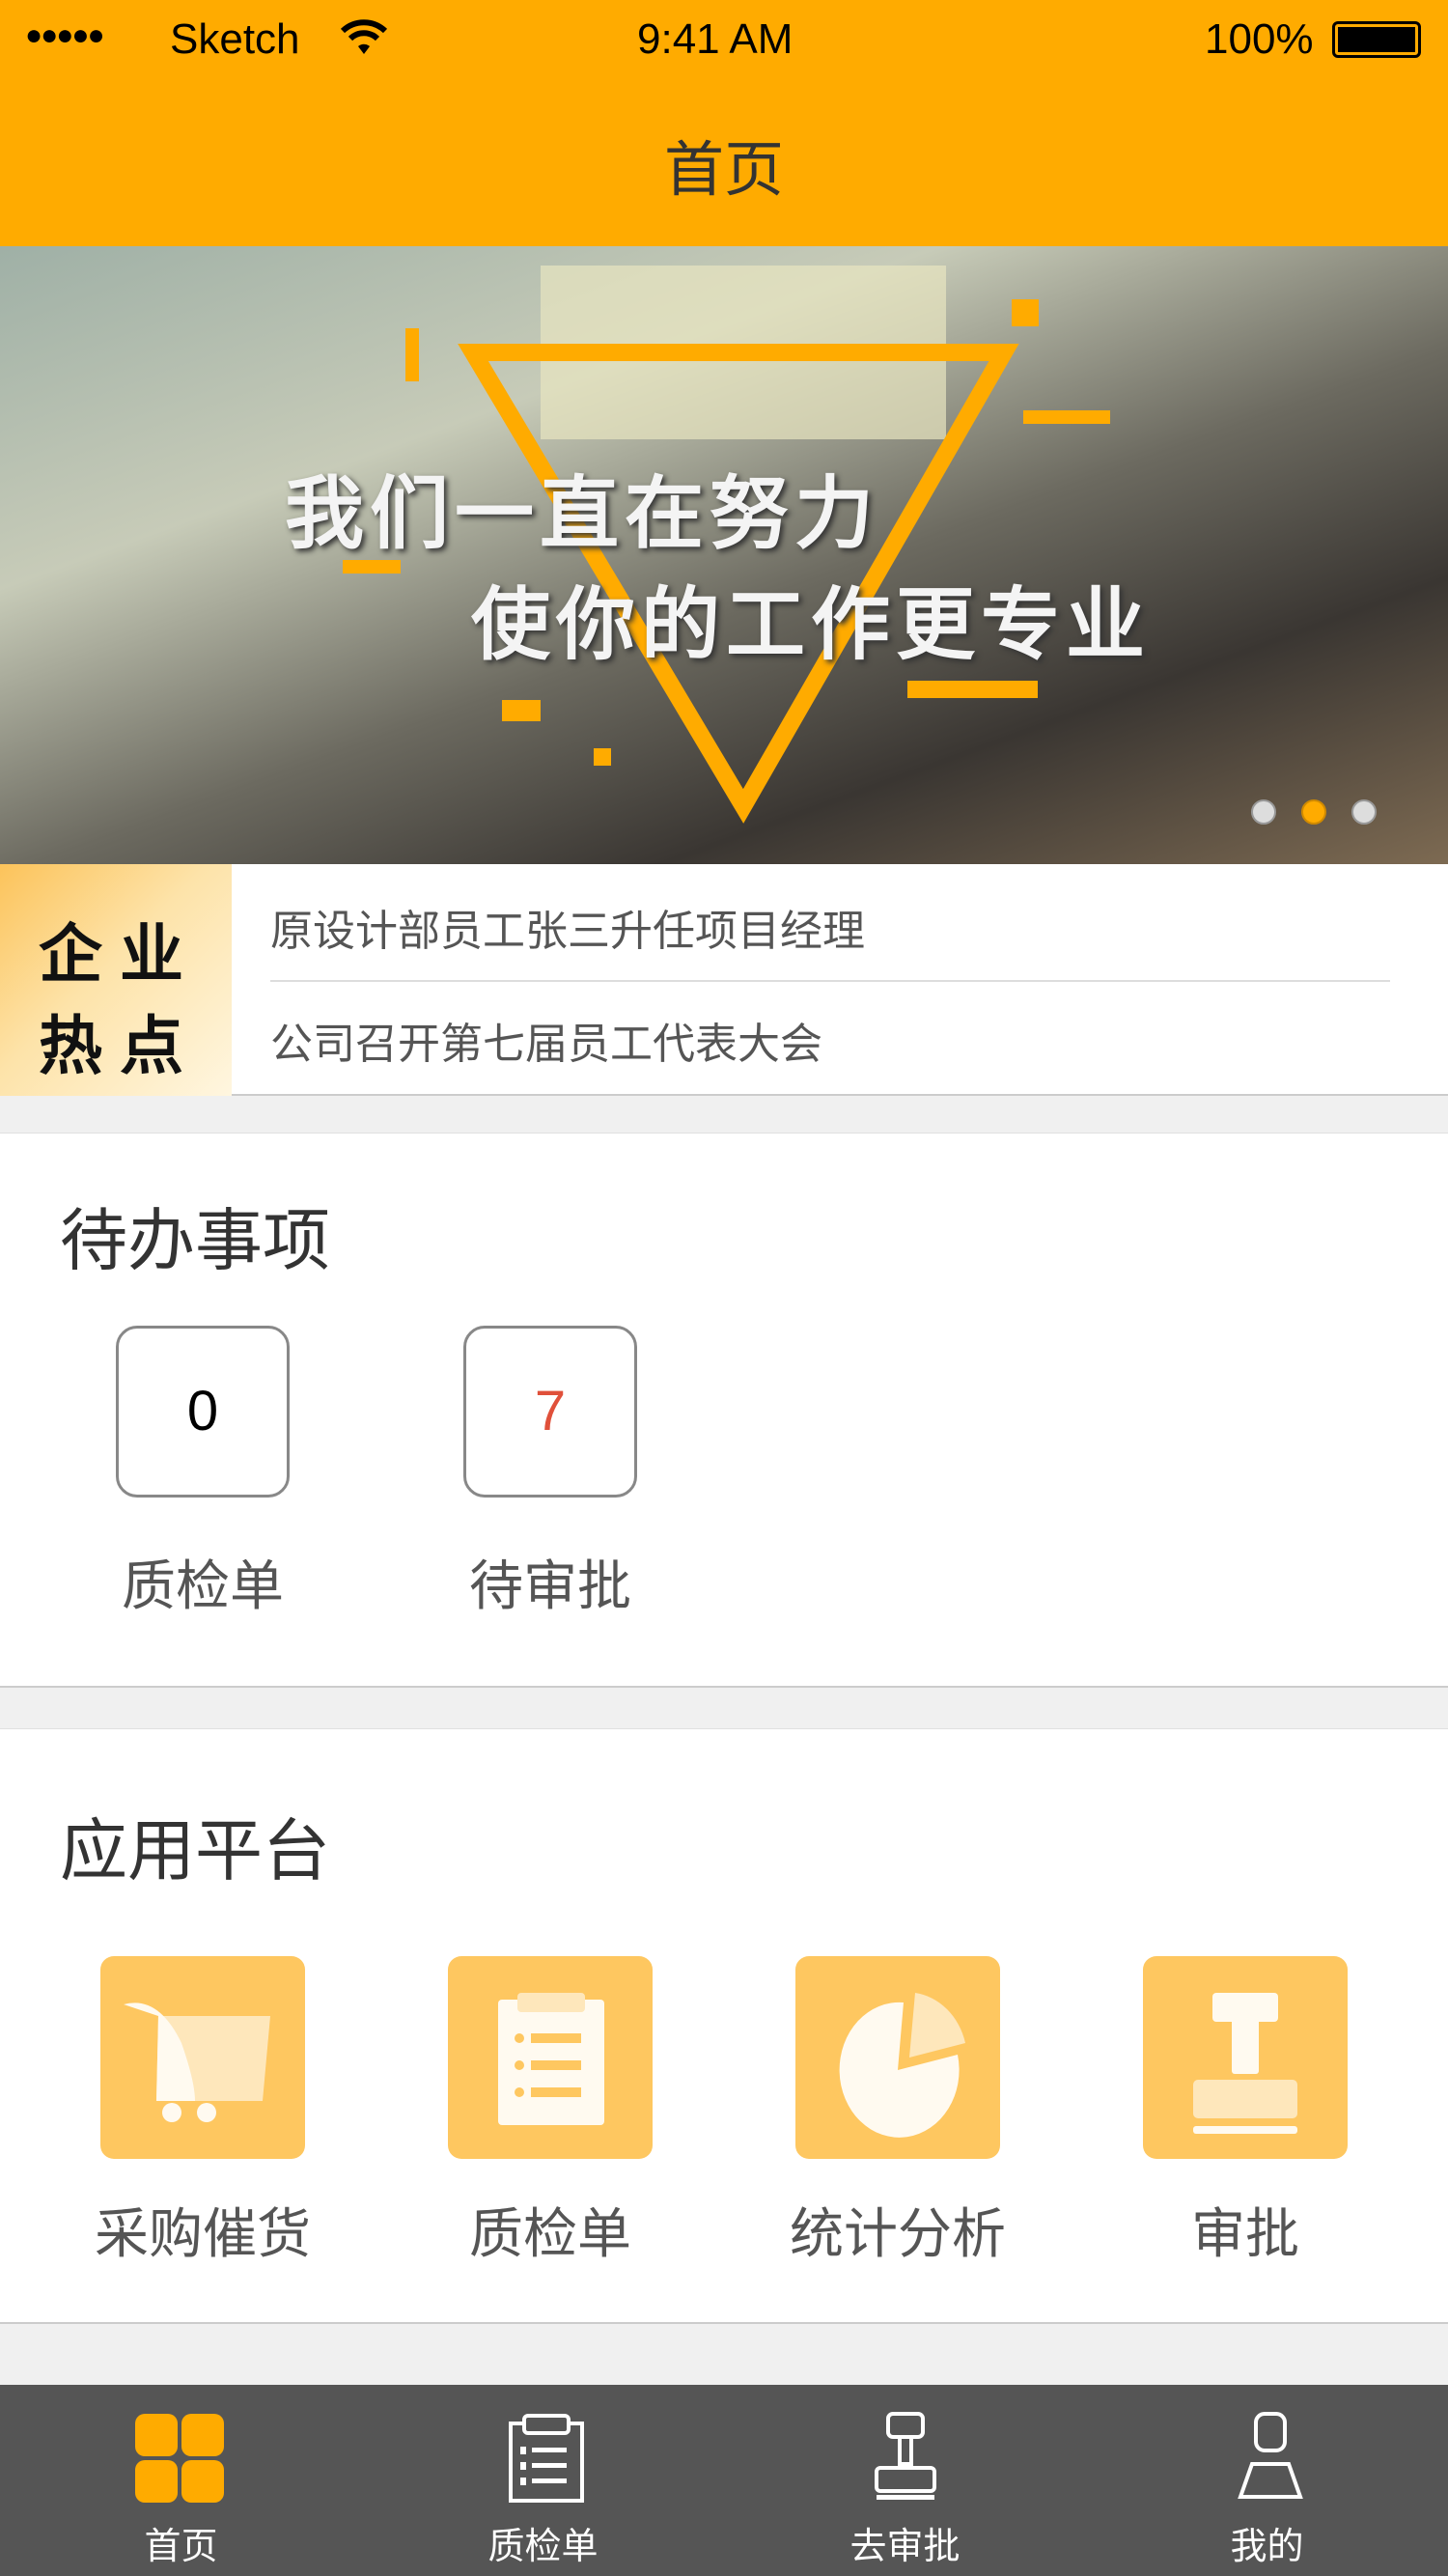 Image resolution: width=1448 pixels, height=2576 pixels. Describe the element at coordinates (195, 1241) in the screenshot. I see `section-title: 待办事项` at that location.